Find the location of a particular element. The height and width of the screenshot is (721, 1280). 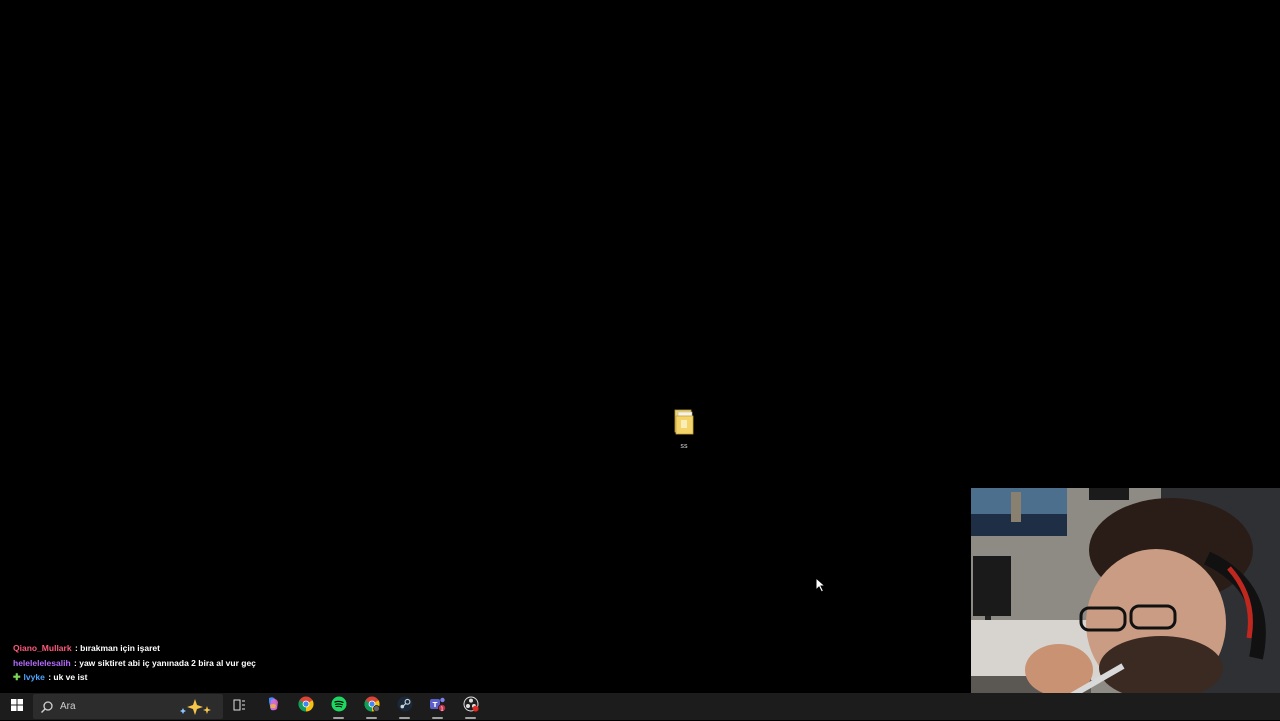

folder-icon is located at coordinates (684, 422).